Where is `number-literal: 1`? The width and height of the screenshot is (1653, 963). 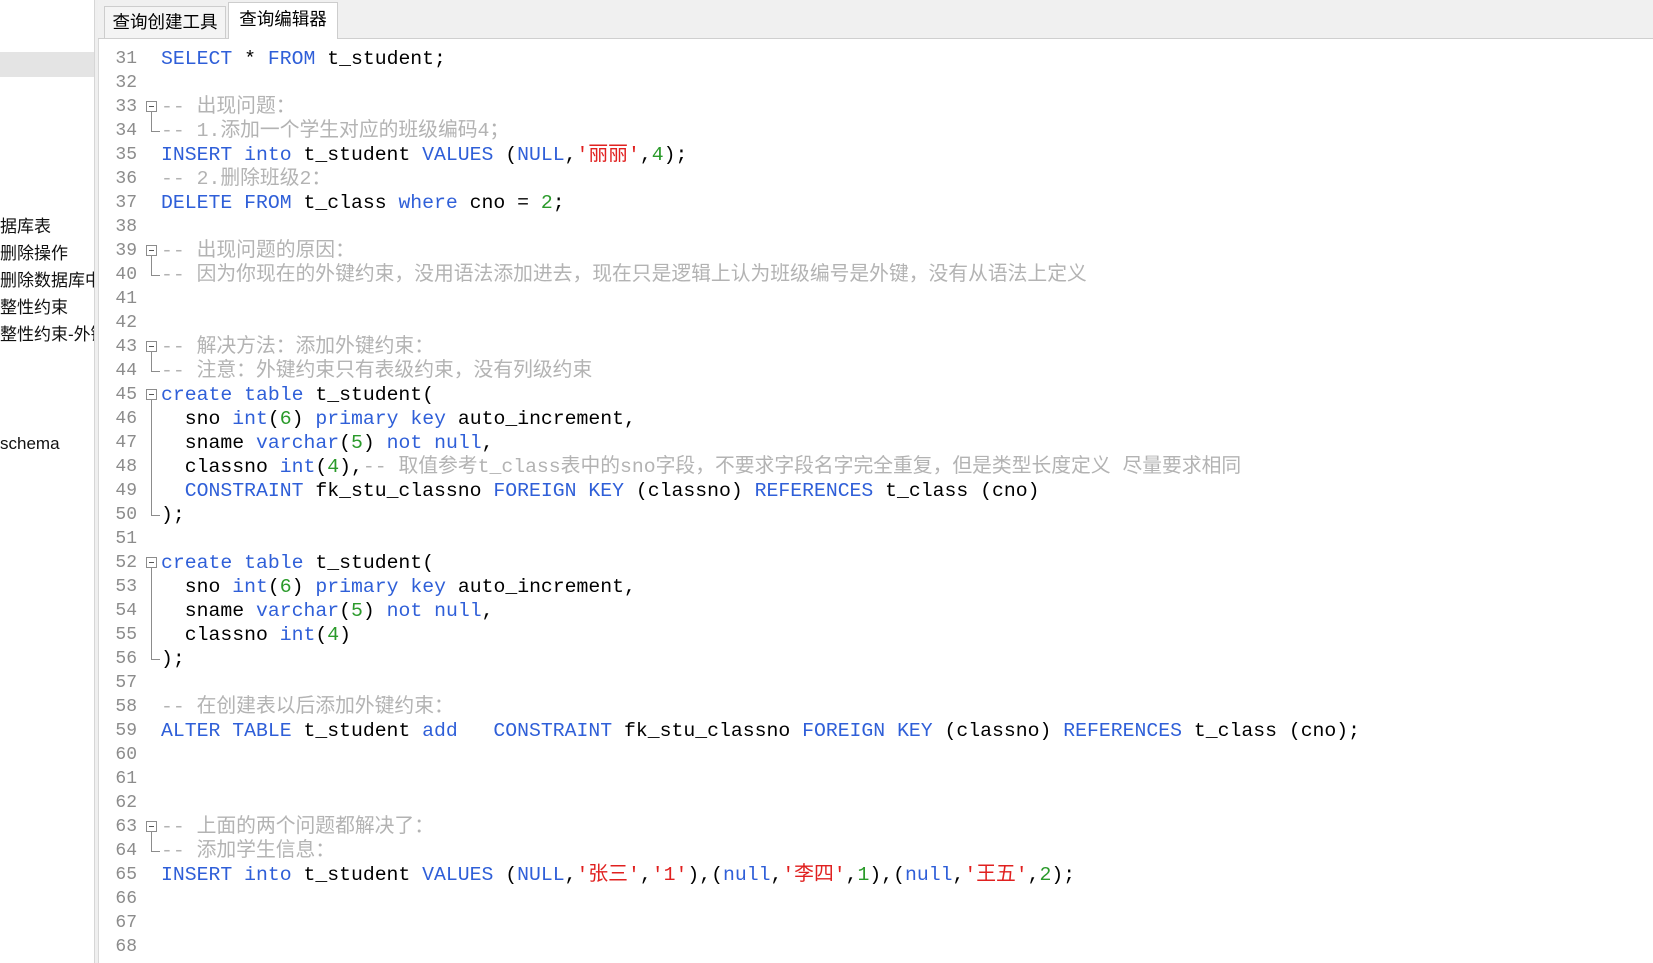 number-literal: 1 is located at coordinates (863, 875).